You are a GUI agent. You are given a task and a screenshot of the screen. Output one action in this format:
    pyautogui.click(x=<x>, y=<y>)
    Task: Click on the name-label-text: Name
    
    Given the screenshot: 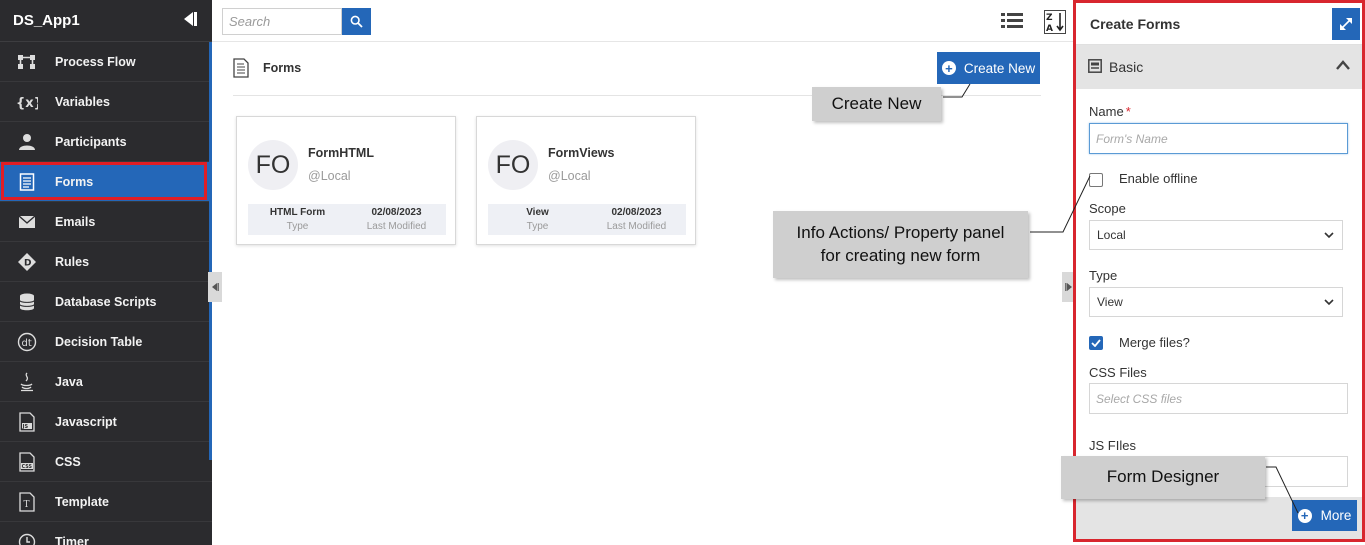 What is the action you would take?
    pyautogui.click(x=1106, y=111)
    